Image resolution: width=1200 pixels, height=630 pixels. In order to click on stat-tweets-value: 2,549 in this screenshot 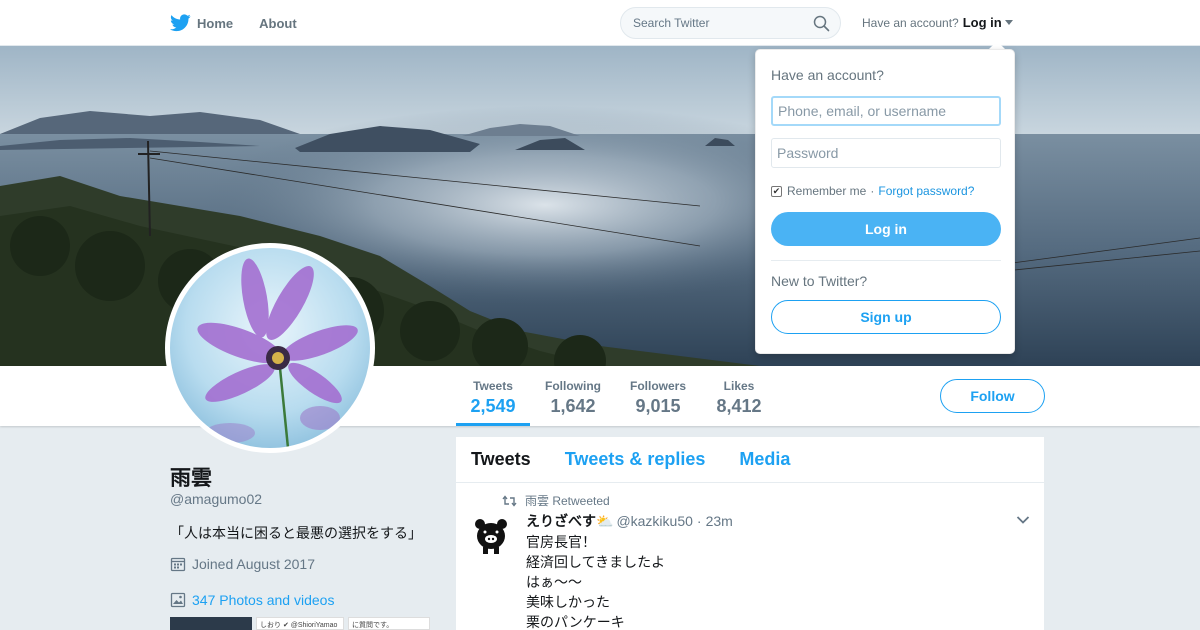, I will do `click(493, 406)`.